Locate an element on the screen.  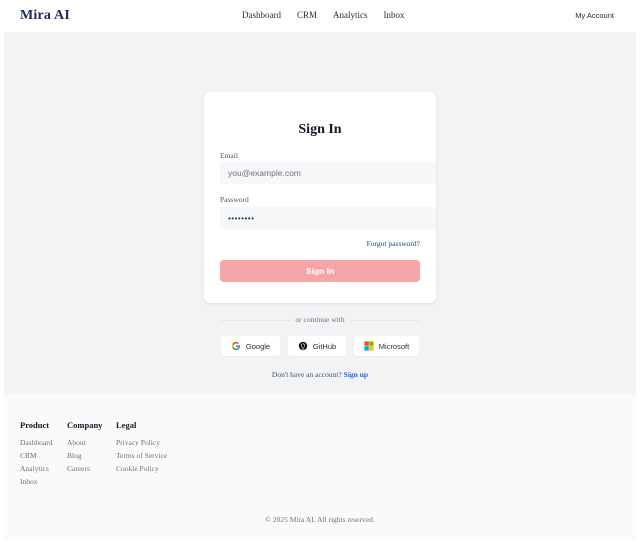
brand-logo: Mira AI is located at coordinates (45, 16).